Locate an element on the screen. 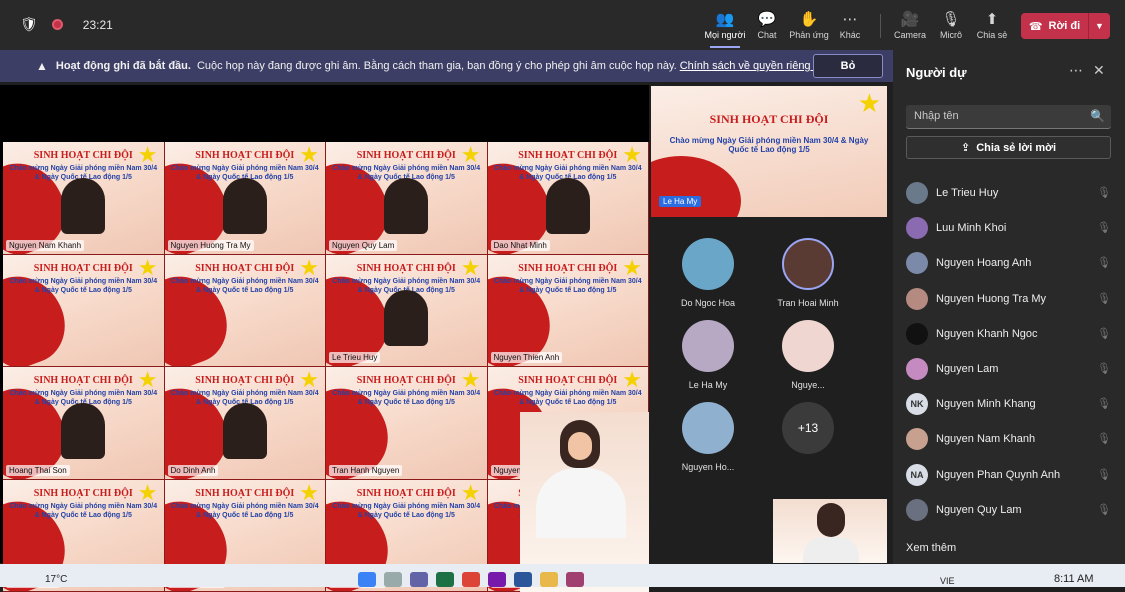 This screenshot has height=592, width=1125. search-input is located at coordinates (996, 116).